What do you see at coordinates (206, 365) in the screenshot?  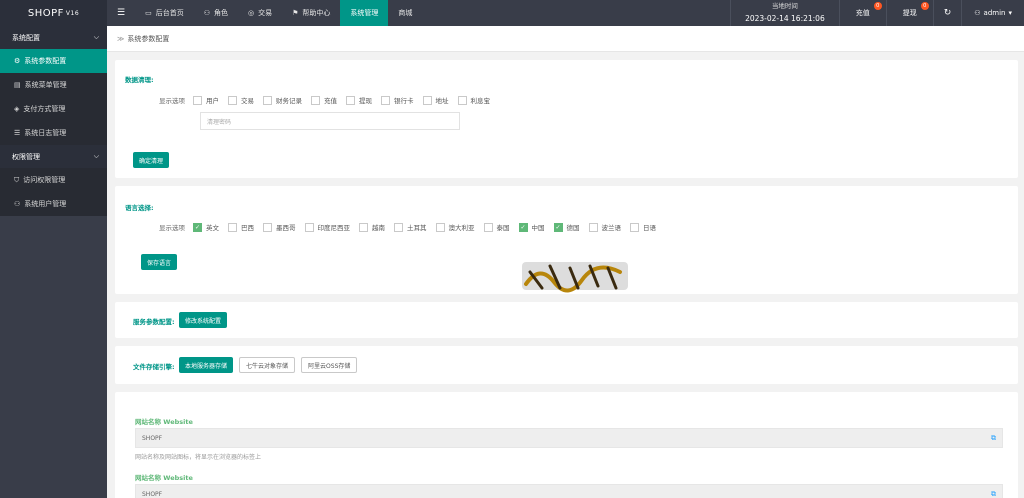 I see `local-storage-button: 本地服务器存储` at bounding box center [206, 365].